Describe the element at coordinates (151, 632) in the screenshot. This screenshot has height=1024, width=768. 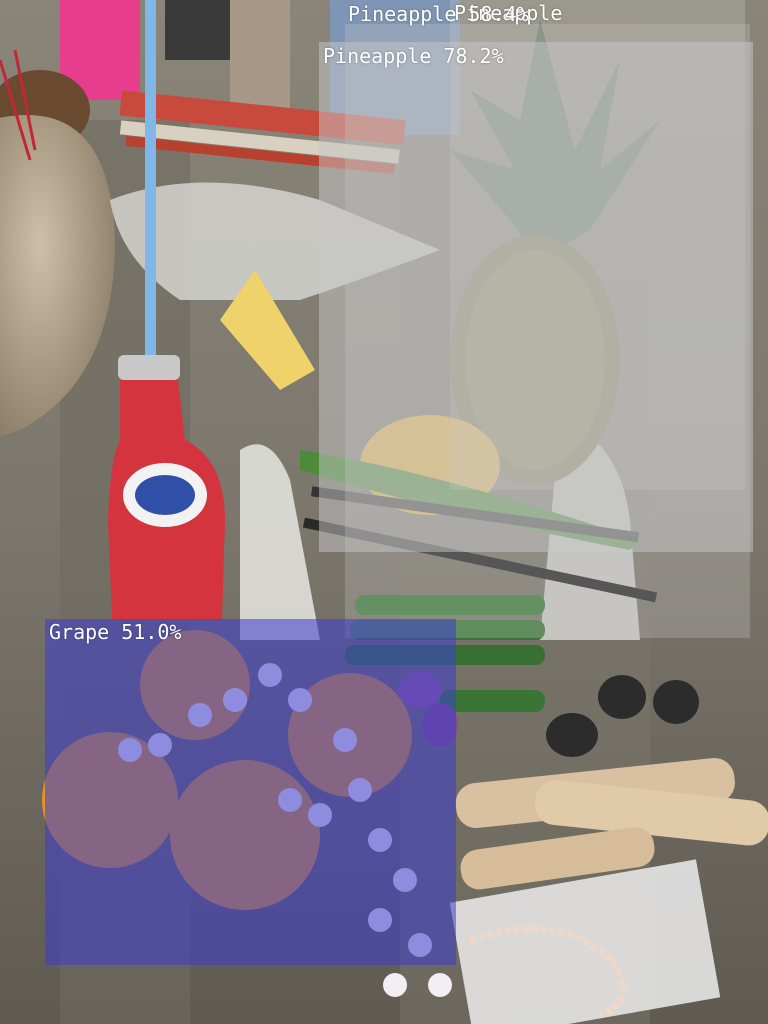
I see `detection-score: 51.0%` at that location.